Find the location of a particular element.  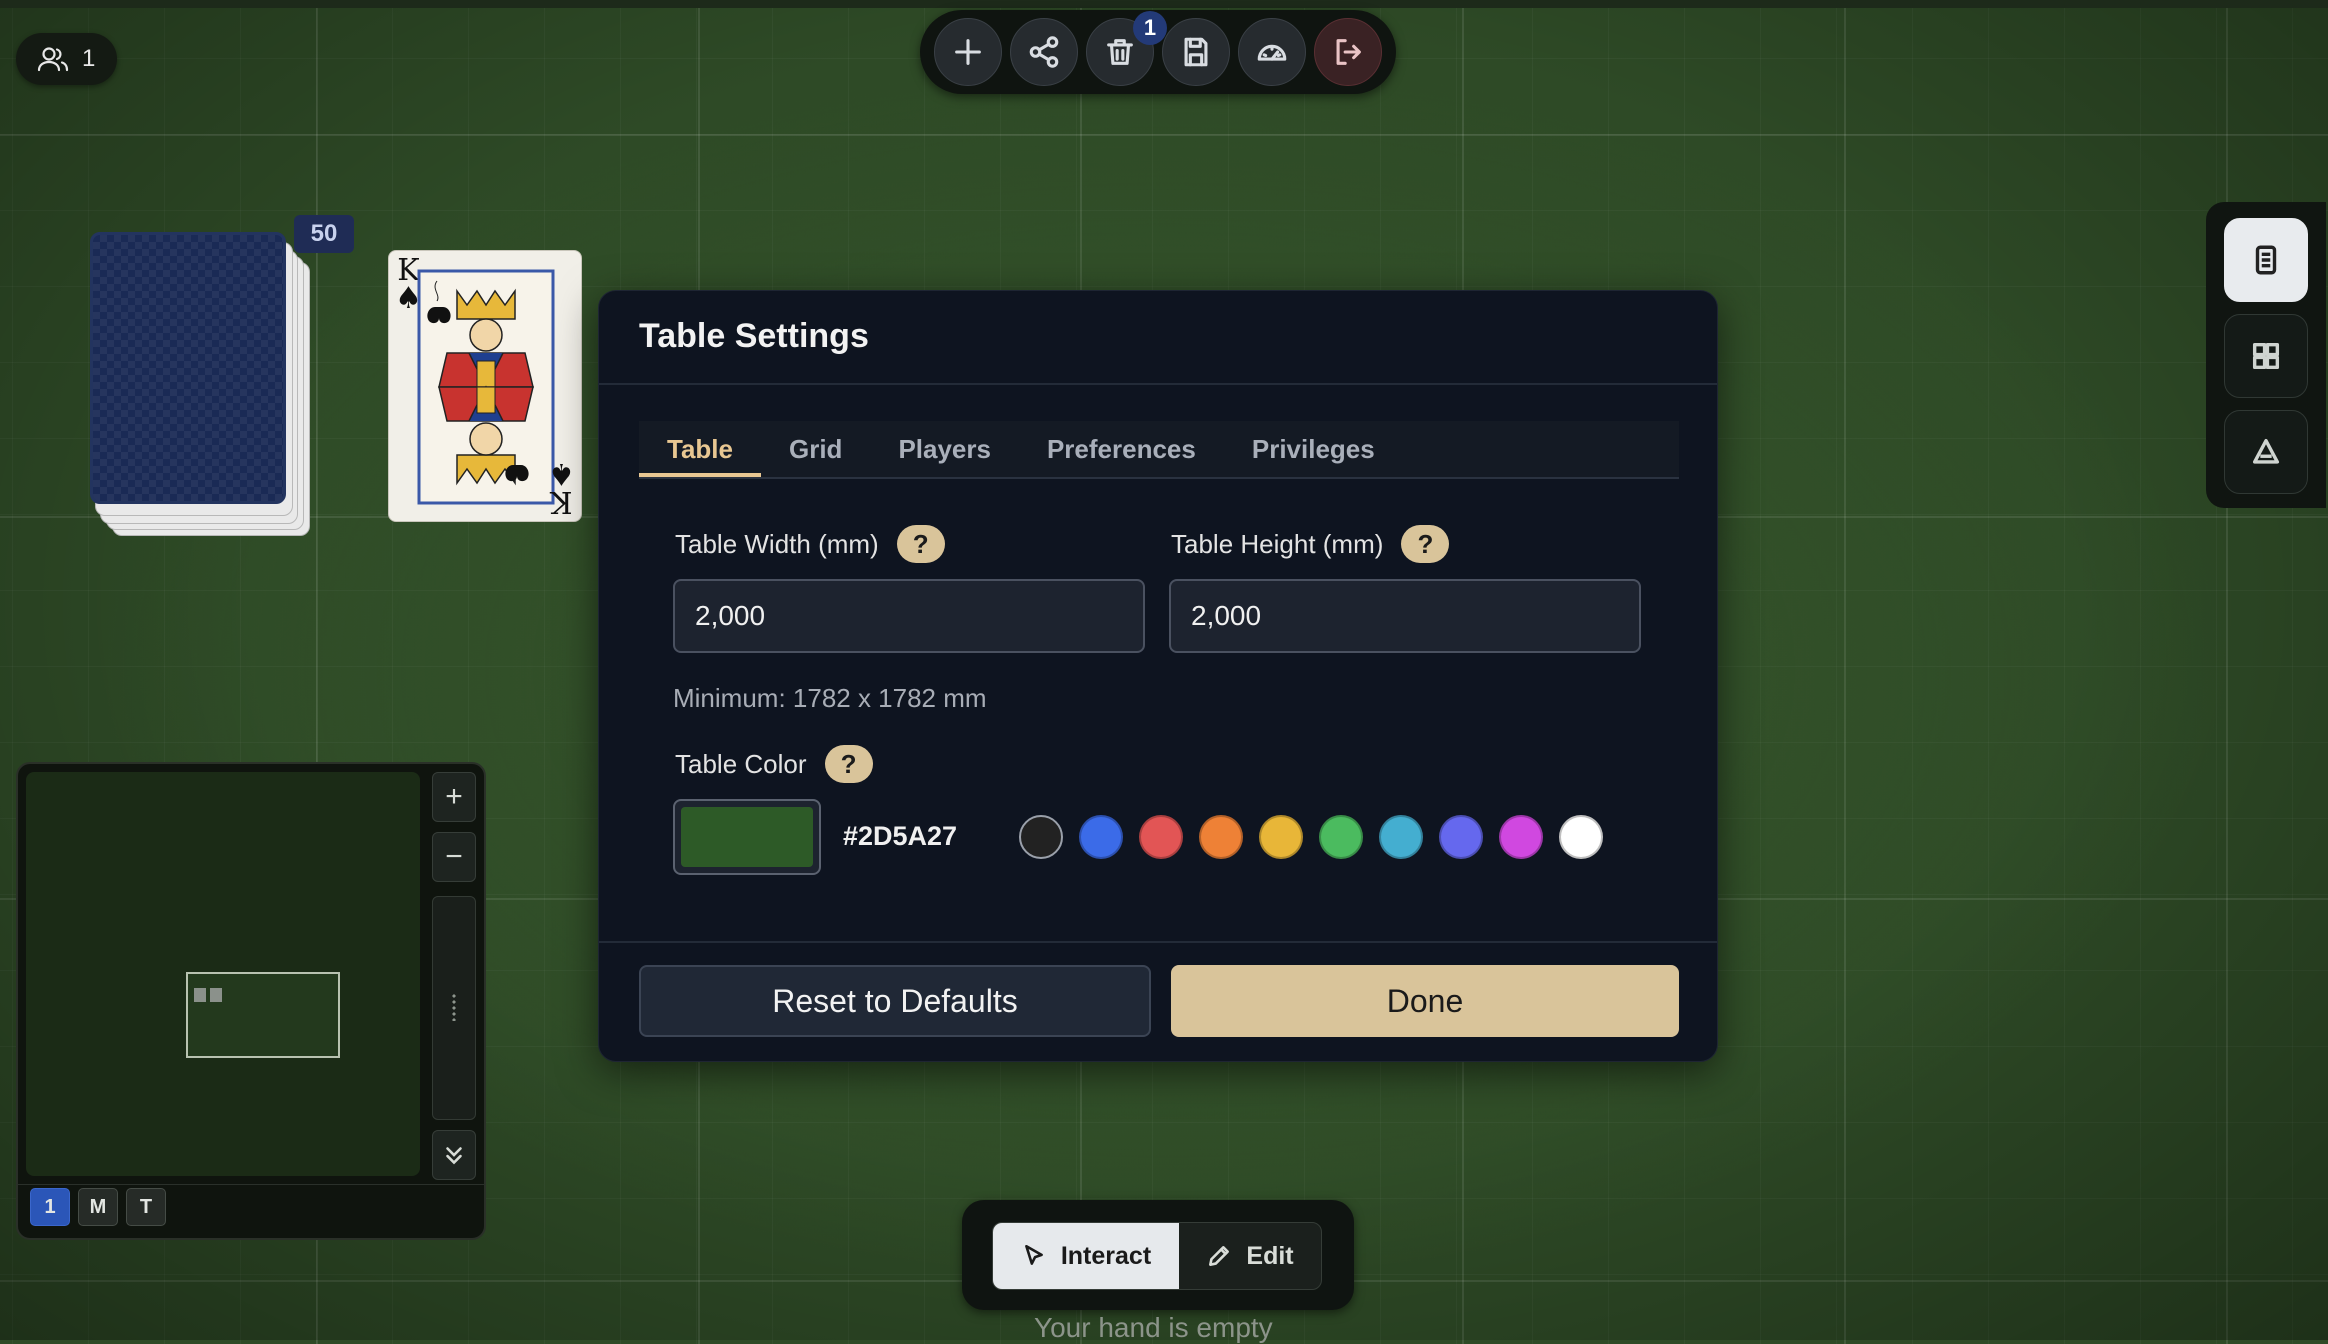

deck-top-card-back is located at coordinates (188, 368).